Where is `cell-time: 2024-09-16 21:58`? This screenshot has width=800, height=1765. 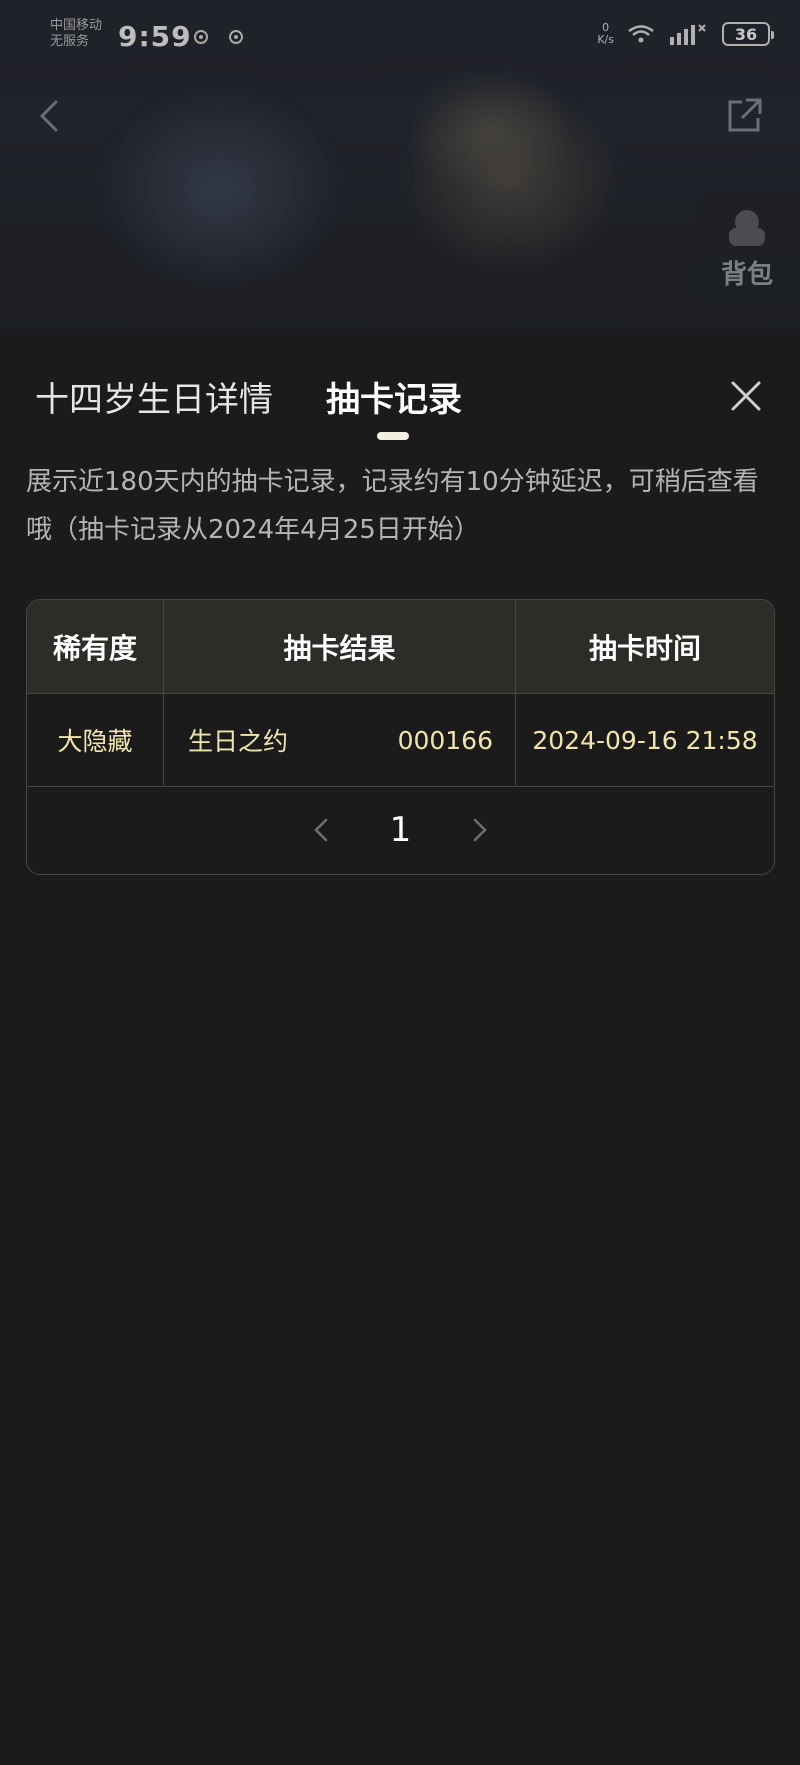
cell-time: 2024-09-16 21:58 is located at coordinates (645, 740).